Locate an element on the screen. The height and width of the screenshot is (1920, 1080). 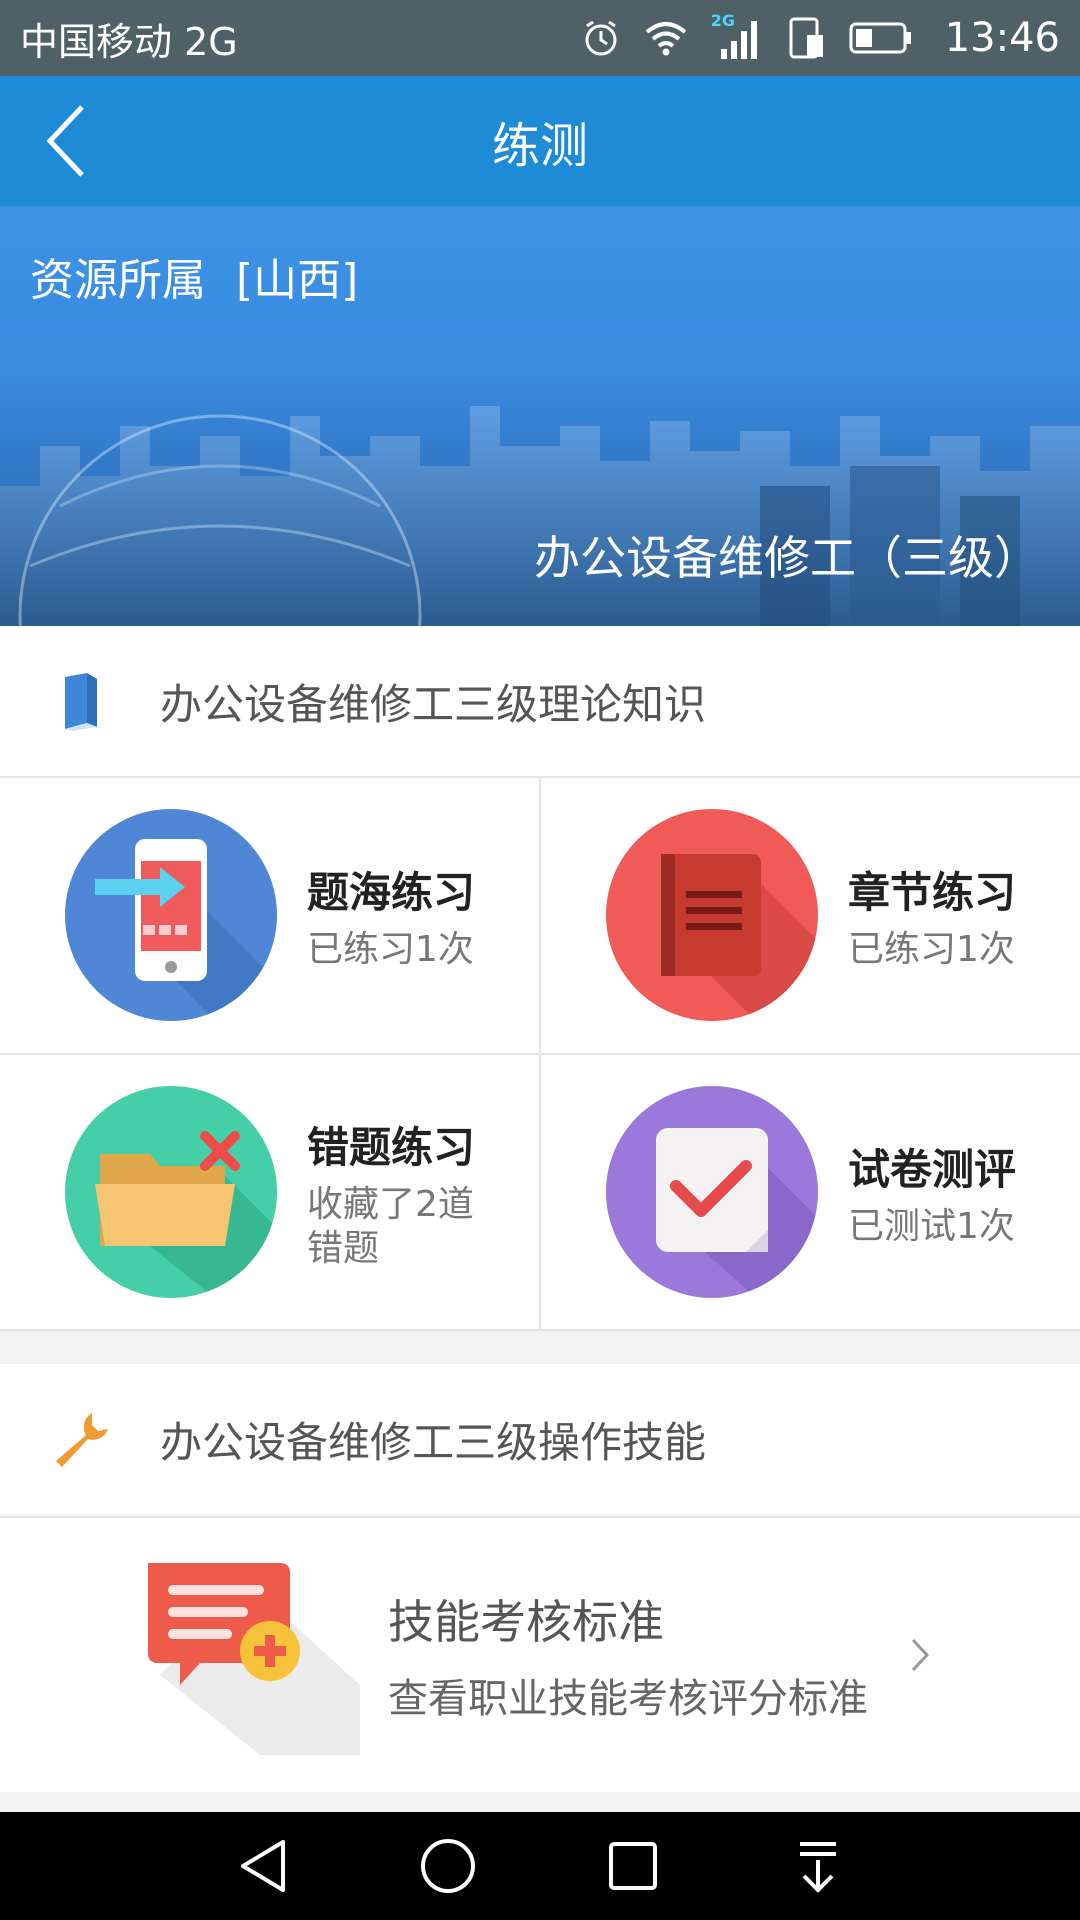
item-title: 题海练习 is located at coordinates (391, 892).